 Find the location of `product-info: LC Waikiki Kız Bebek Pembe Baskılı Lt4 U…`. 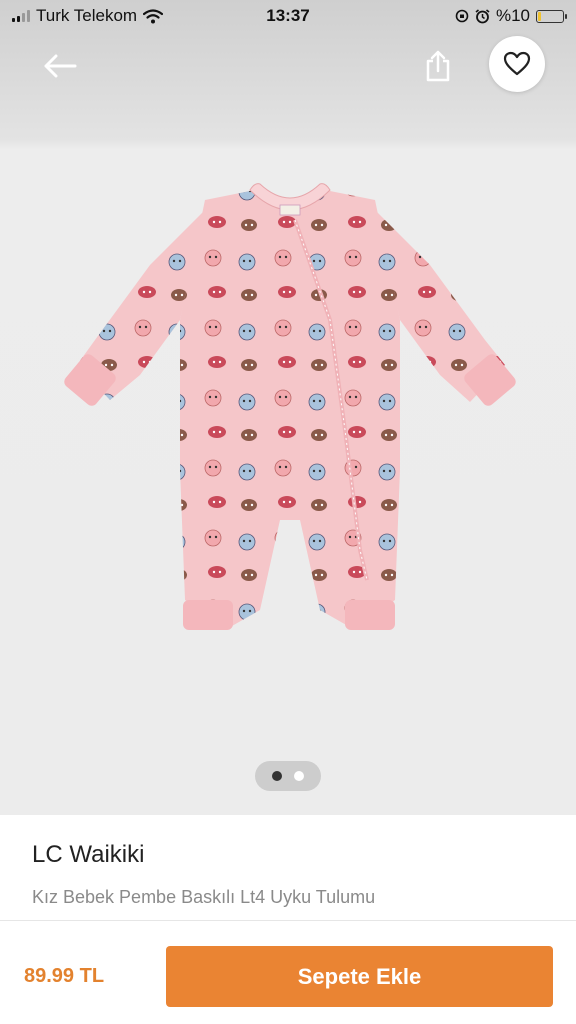

product-info: LC Waikiki Kız Bebek Pembe Baskılı Lt4 U… is located at coordinates (288, 867).